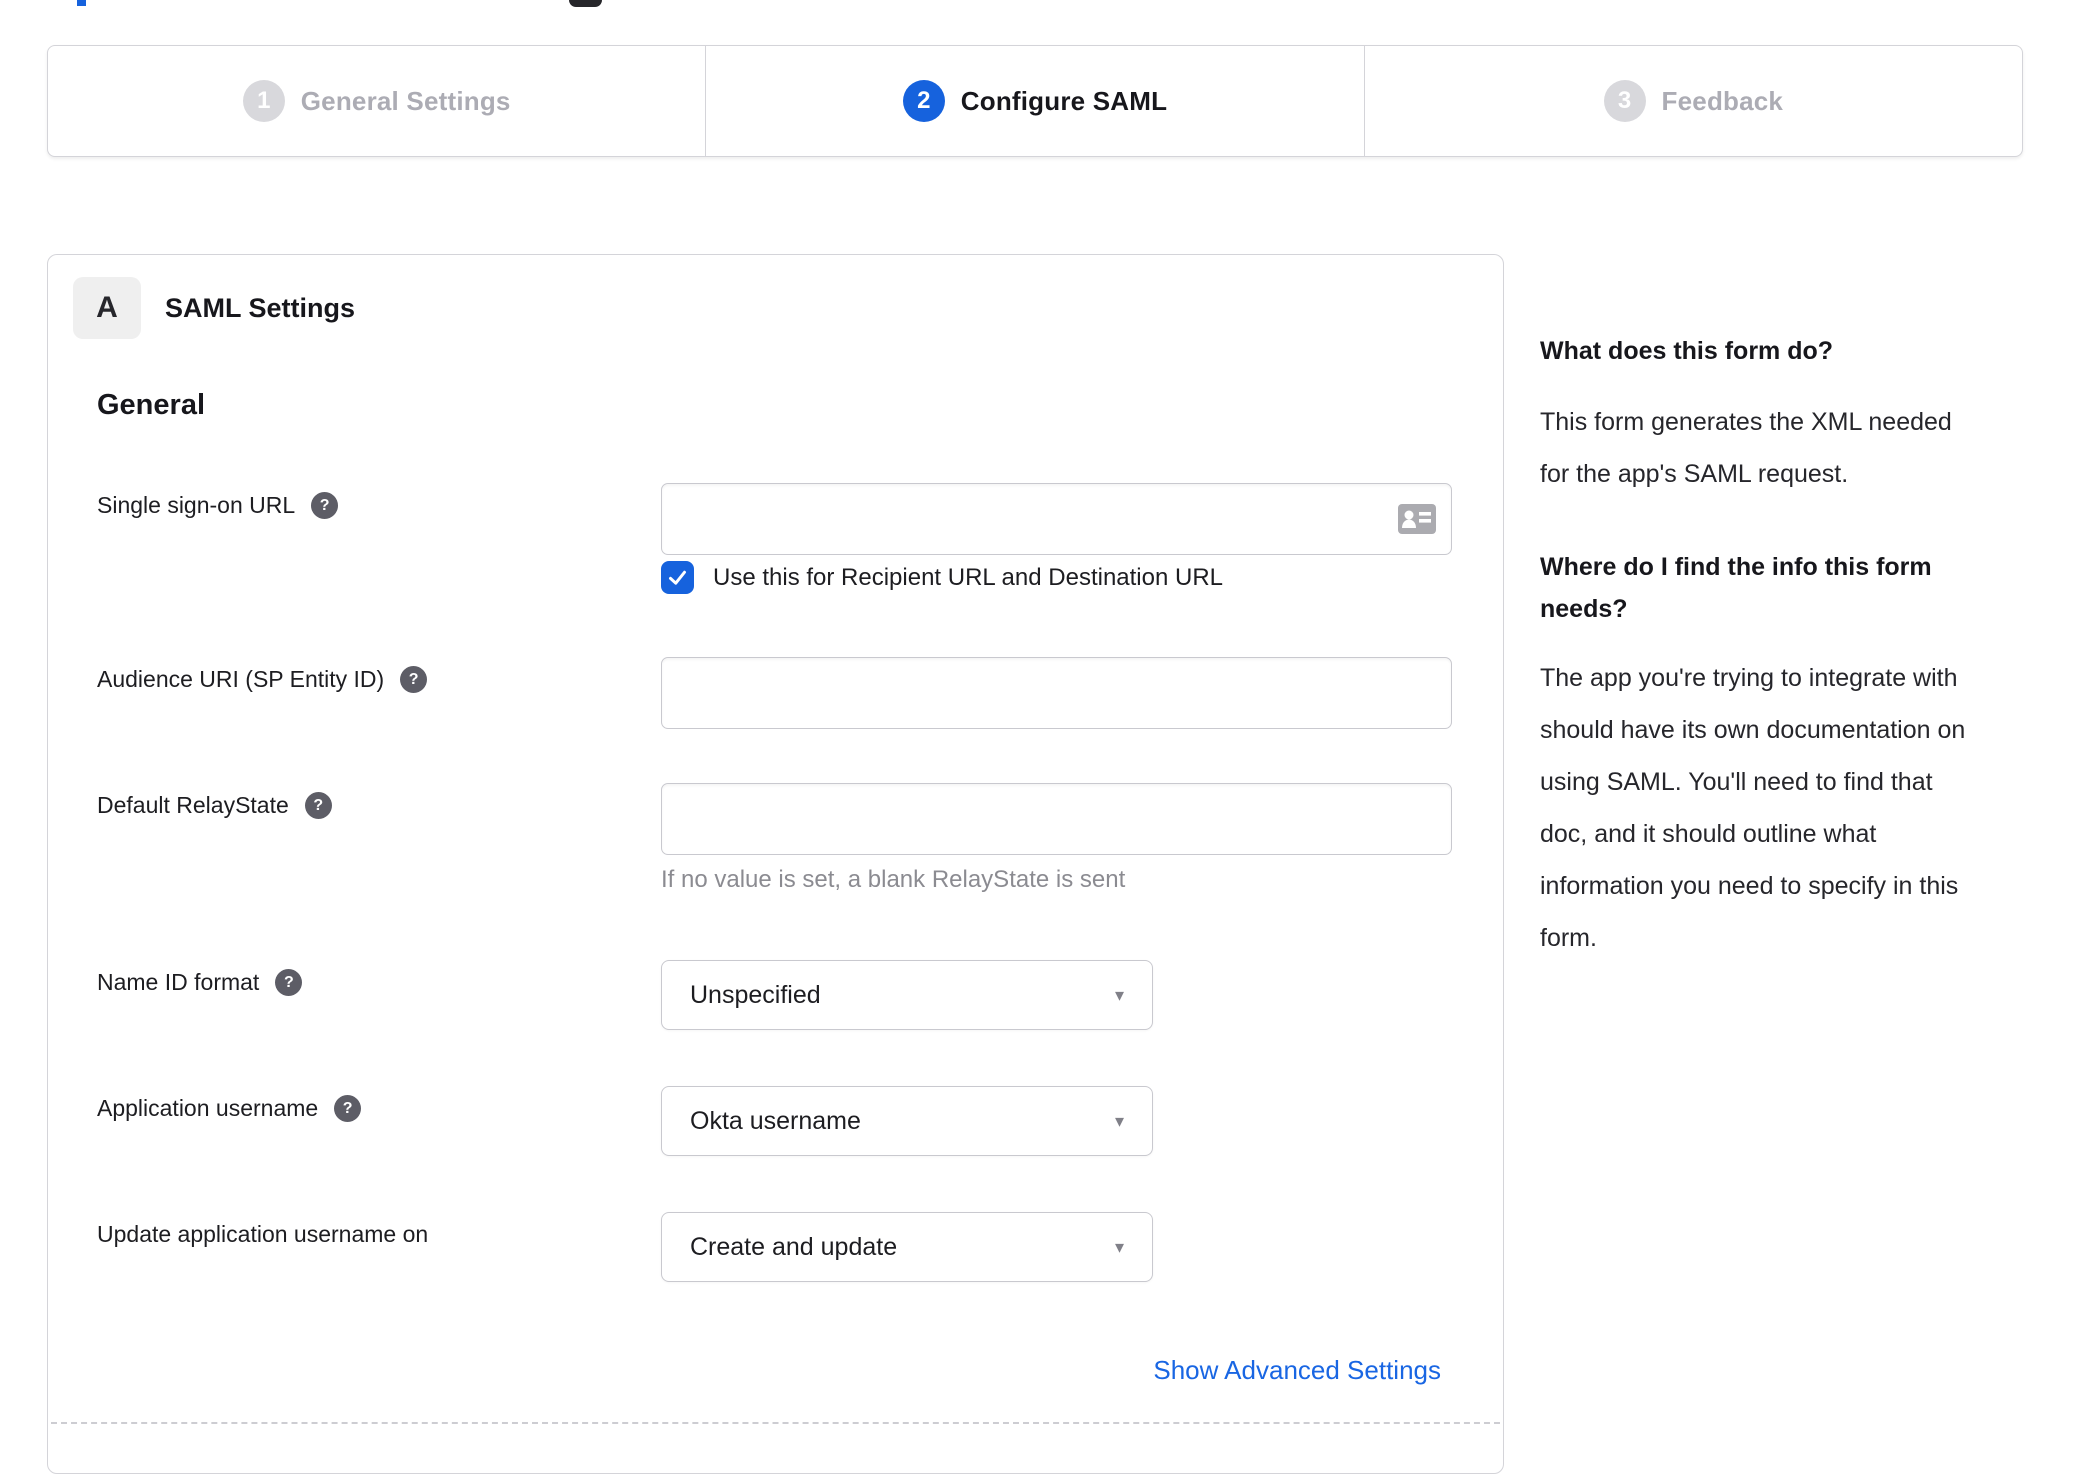 The image size is (2092, 1474). I want to click on application-username-label: Application username ?, so click(229, 1108).